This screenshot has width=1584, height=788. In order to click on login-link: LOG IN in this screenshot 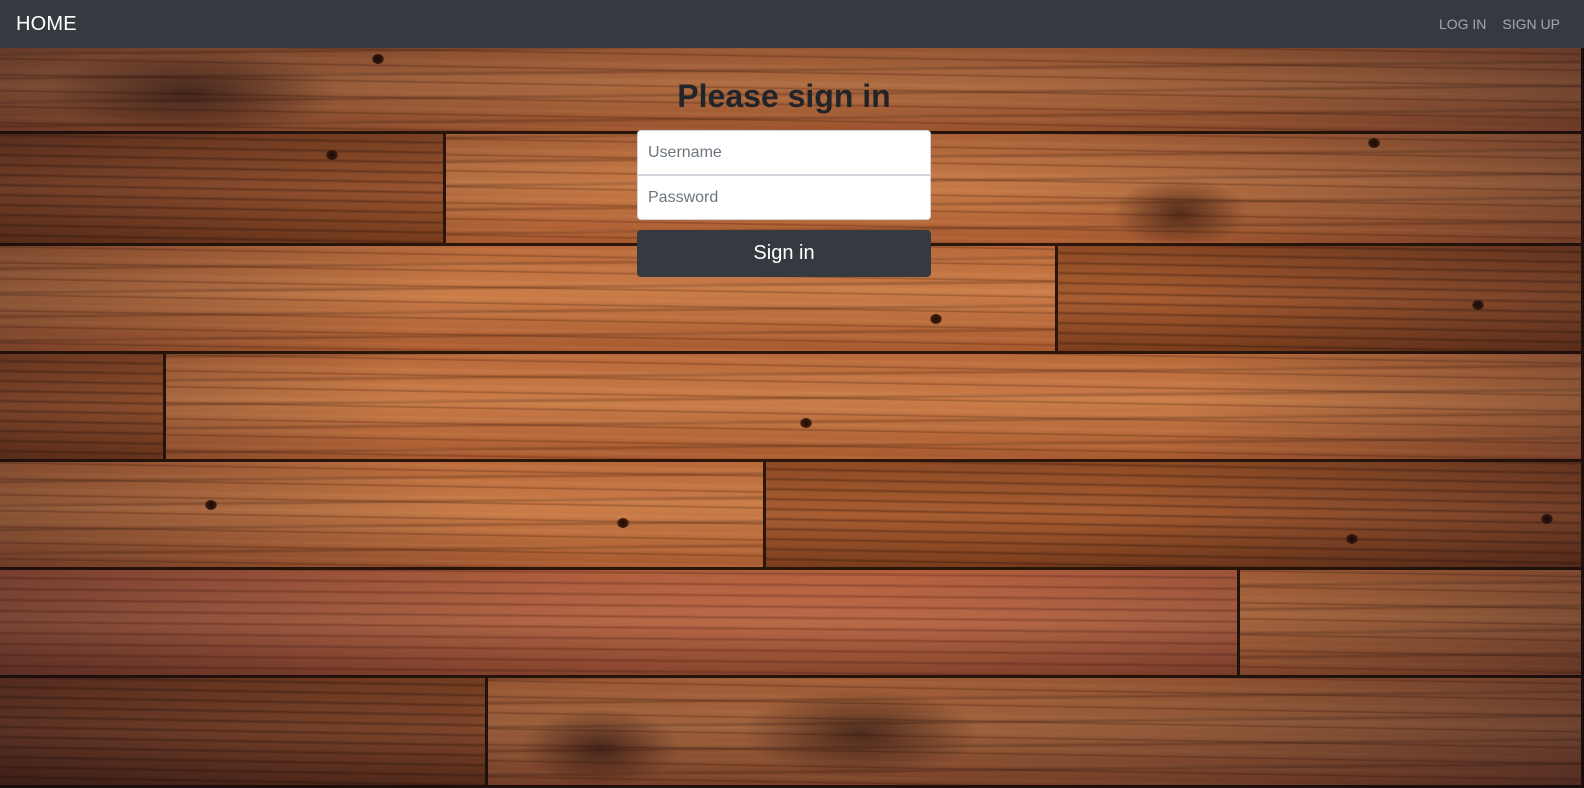, I will do `click(1462, 24)`.